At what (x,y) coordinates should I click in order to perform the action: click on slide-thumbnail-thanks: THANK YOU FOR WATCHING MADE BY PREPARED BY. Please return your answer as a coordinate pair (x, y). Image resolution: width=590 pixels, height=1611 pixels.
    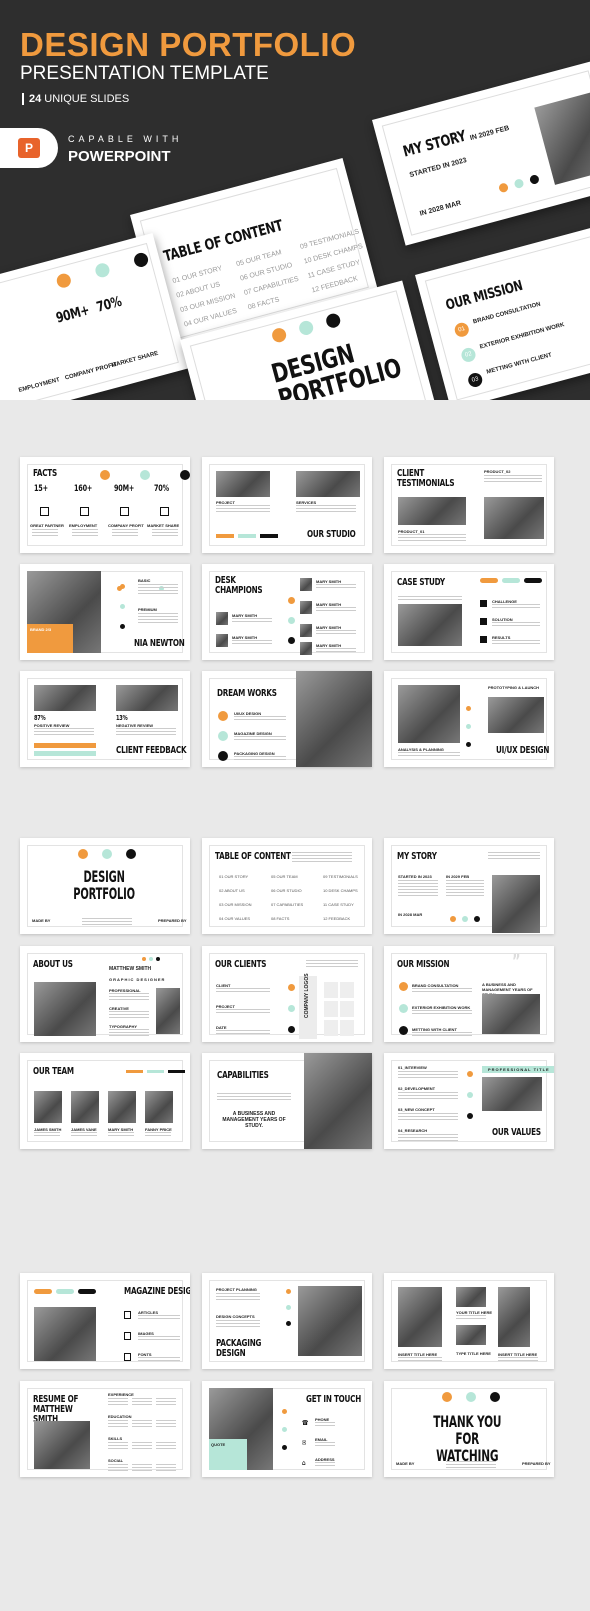
    Looking at the image, I should click on (469, 1429).